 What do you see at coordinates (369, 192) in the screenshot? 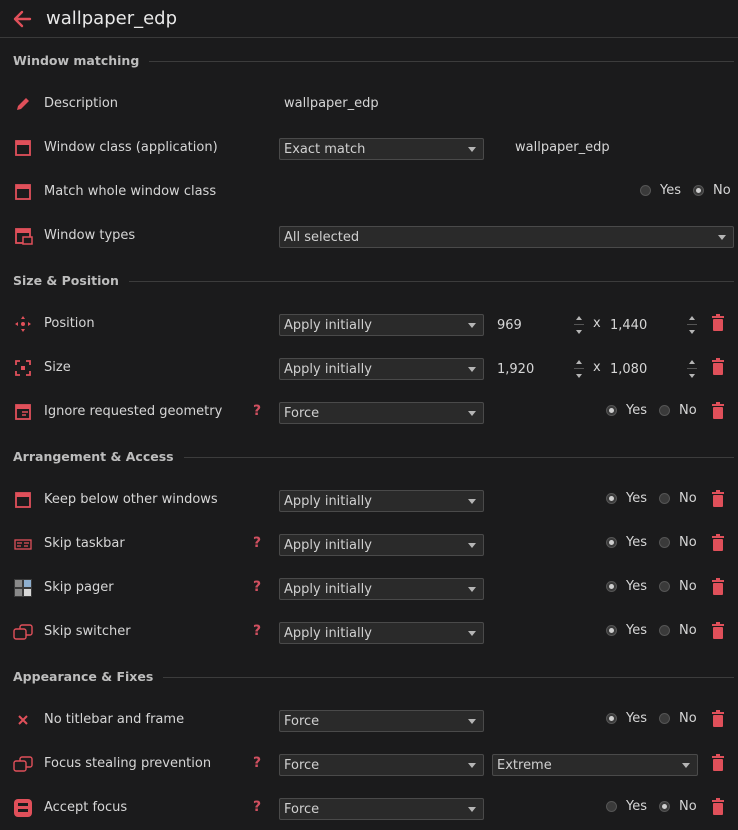
I see `row-match-whole: Match whole window class Yes No` at bounding box center [369, 192].